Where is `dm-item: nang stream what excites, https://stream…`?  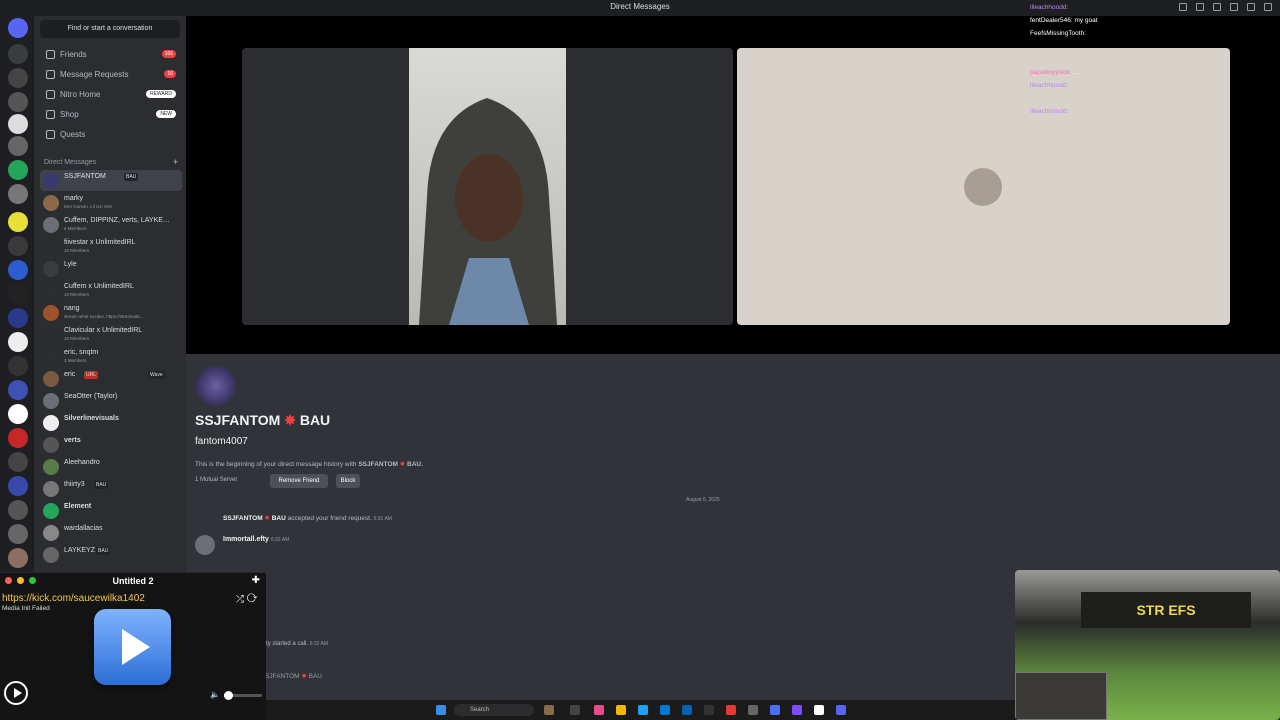
dm-item: nang stream what excites, https://stream… is located at coordinates (111, 312).